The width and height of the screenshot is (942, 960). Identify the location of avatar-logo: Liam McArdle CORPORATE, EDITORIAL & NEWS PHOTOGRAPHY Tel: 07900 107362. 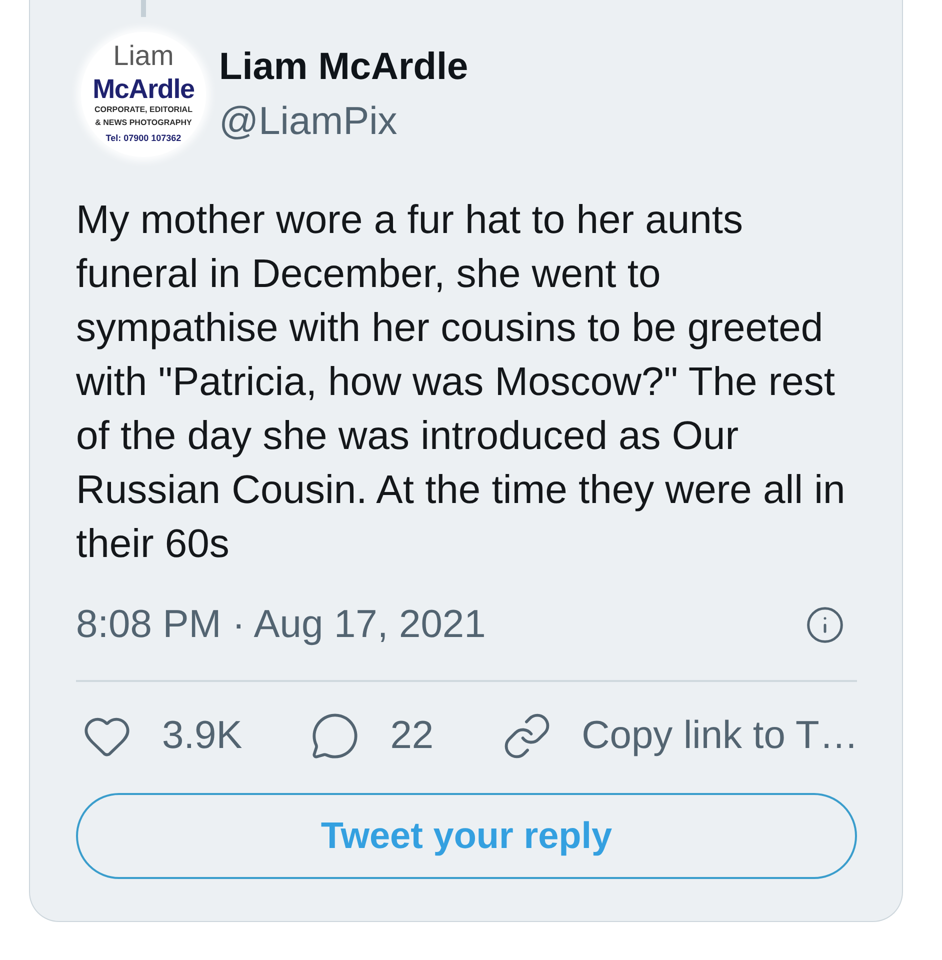
(143, 94).